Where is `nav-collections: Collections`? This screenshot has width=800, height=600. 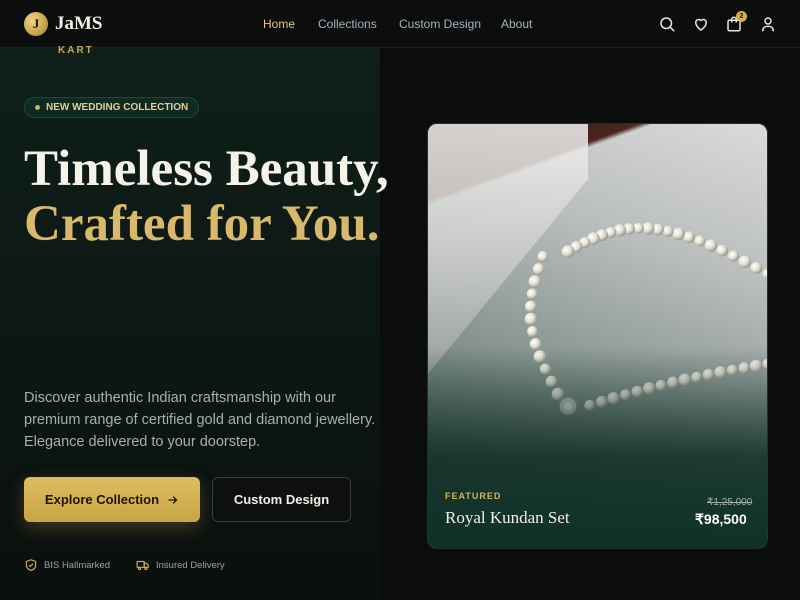
nav-collections: Collections is located at coordinates (347, 24).